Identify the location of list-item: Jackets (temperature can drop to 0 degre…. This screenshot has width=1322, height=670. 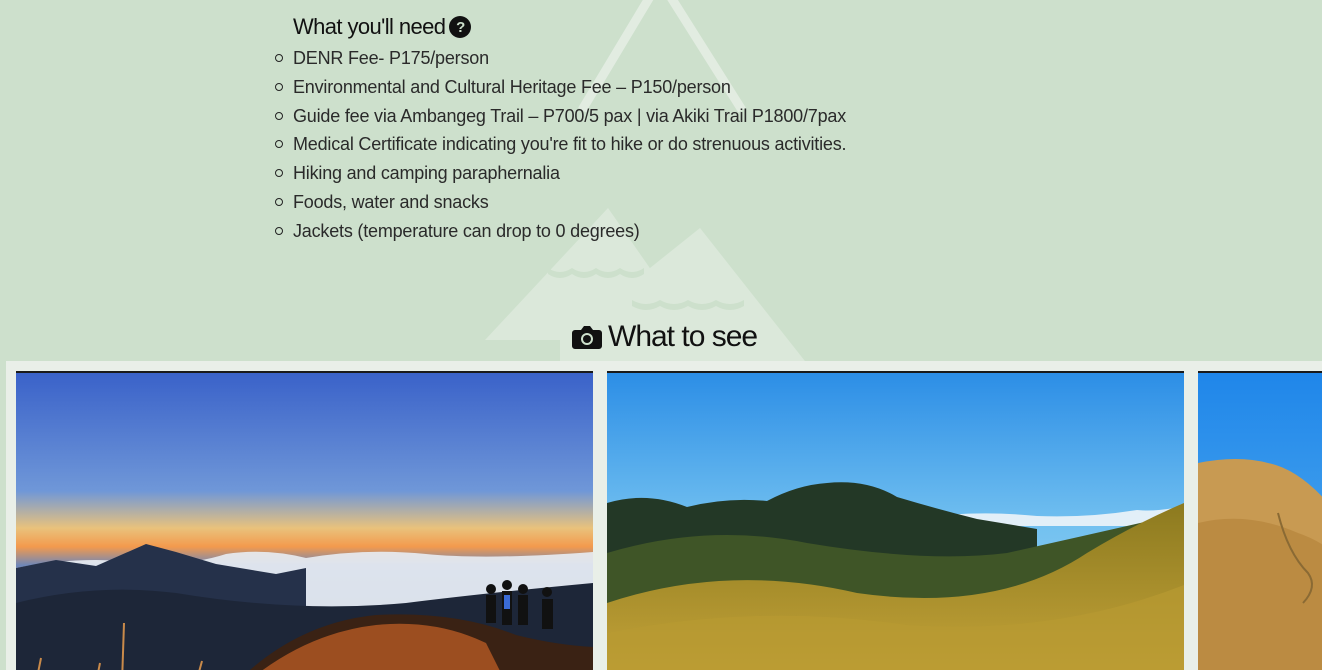
(560, 231).